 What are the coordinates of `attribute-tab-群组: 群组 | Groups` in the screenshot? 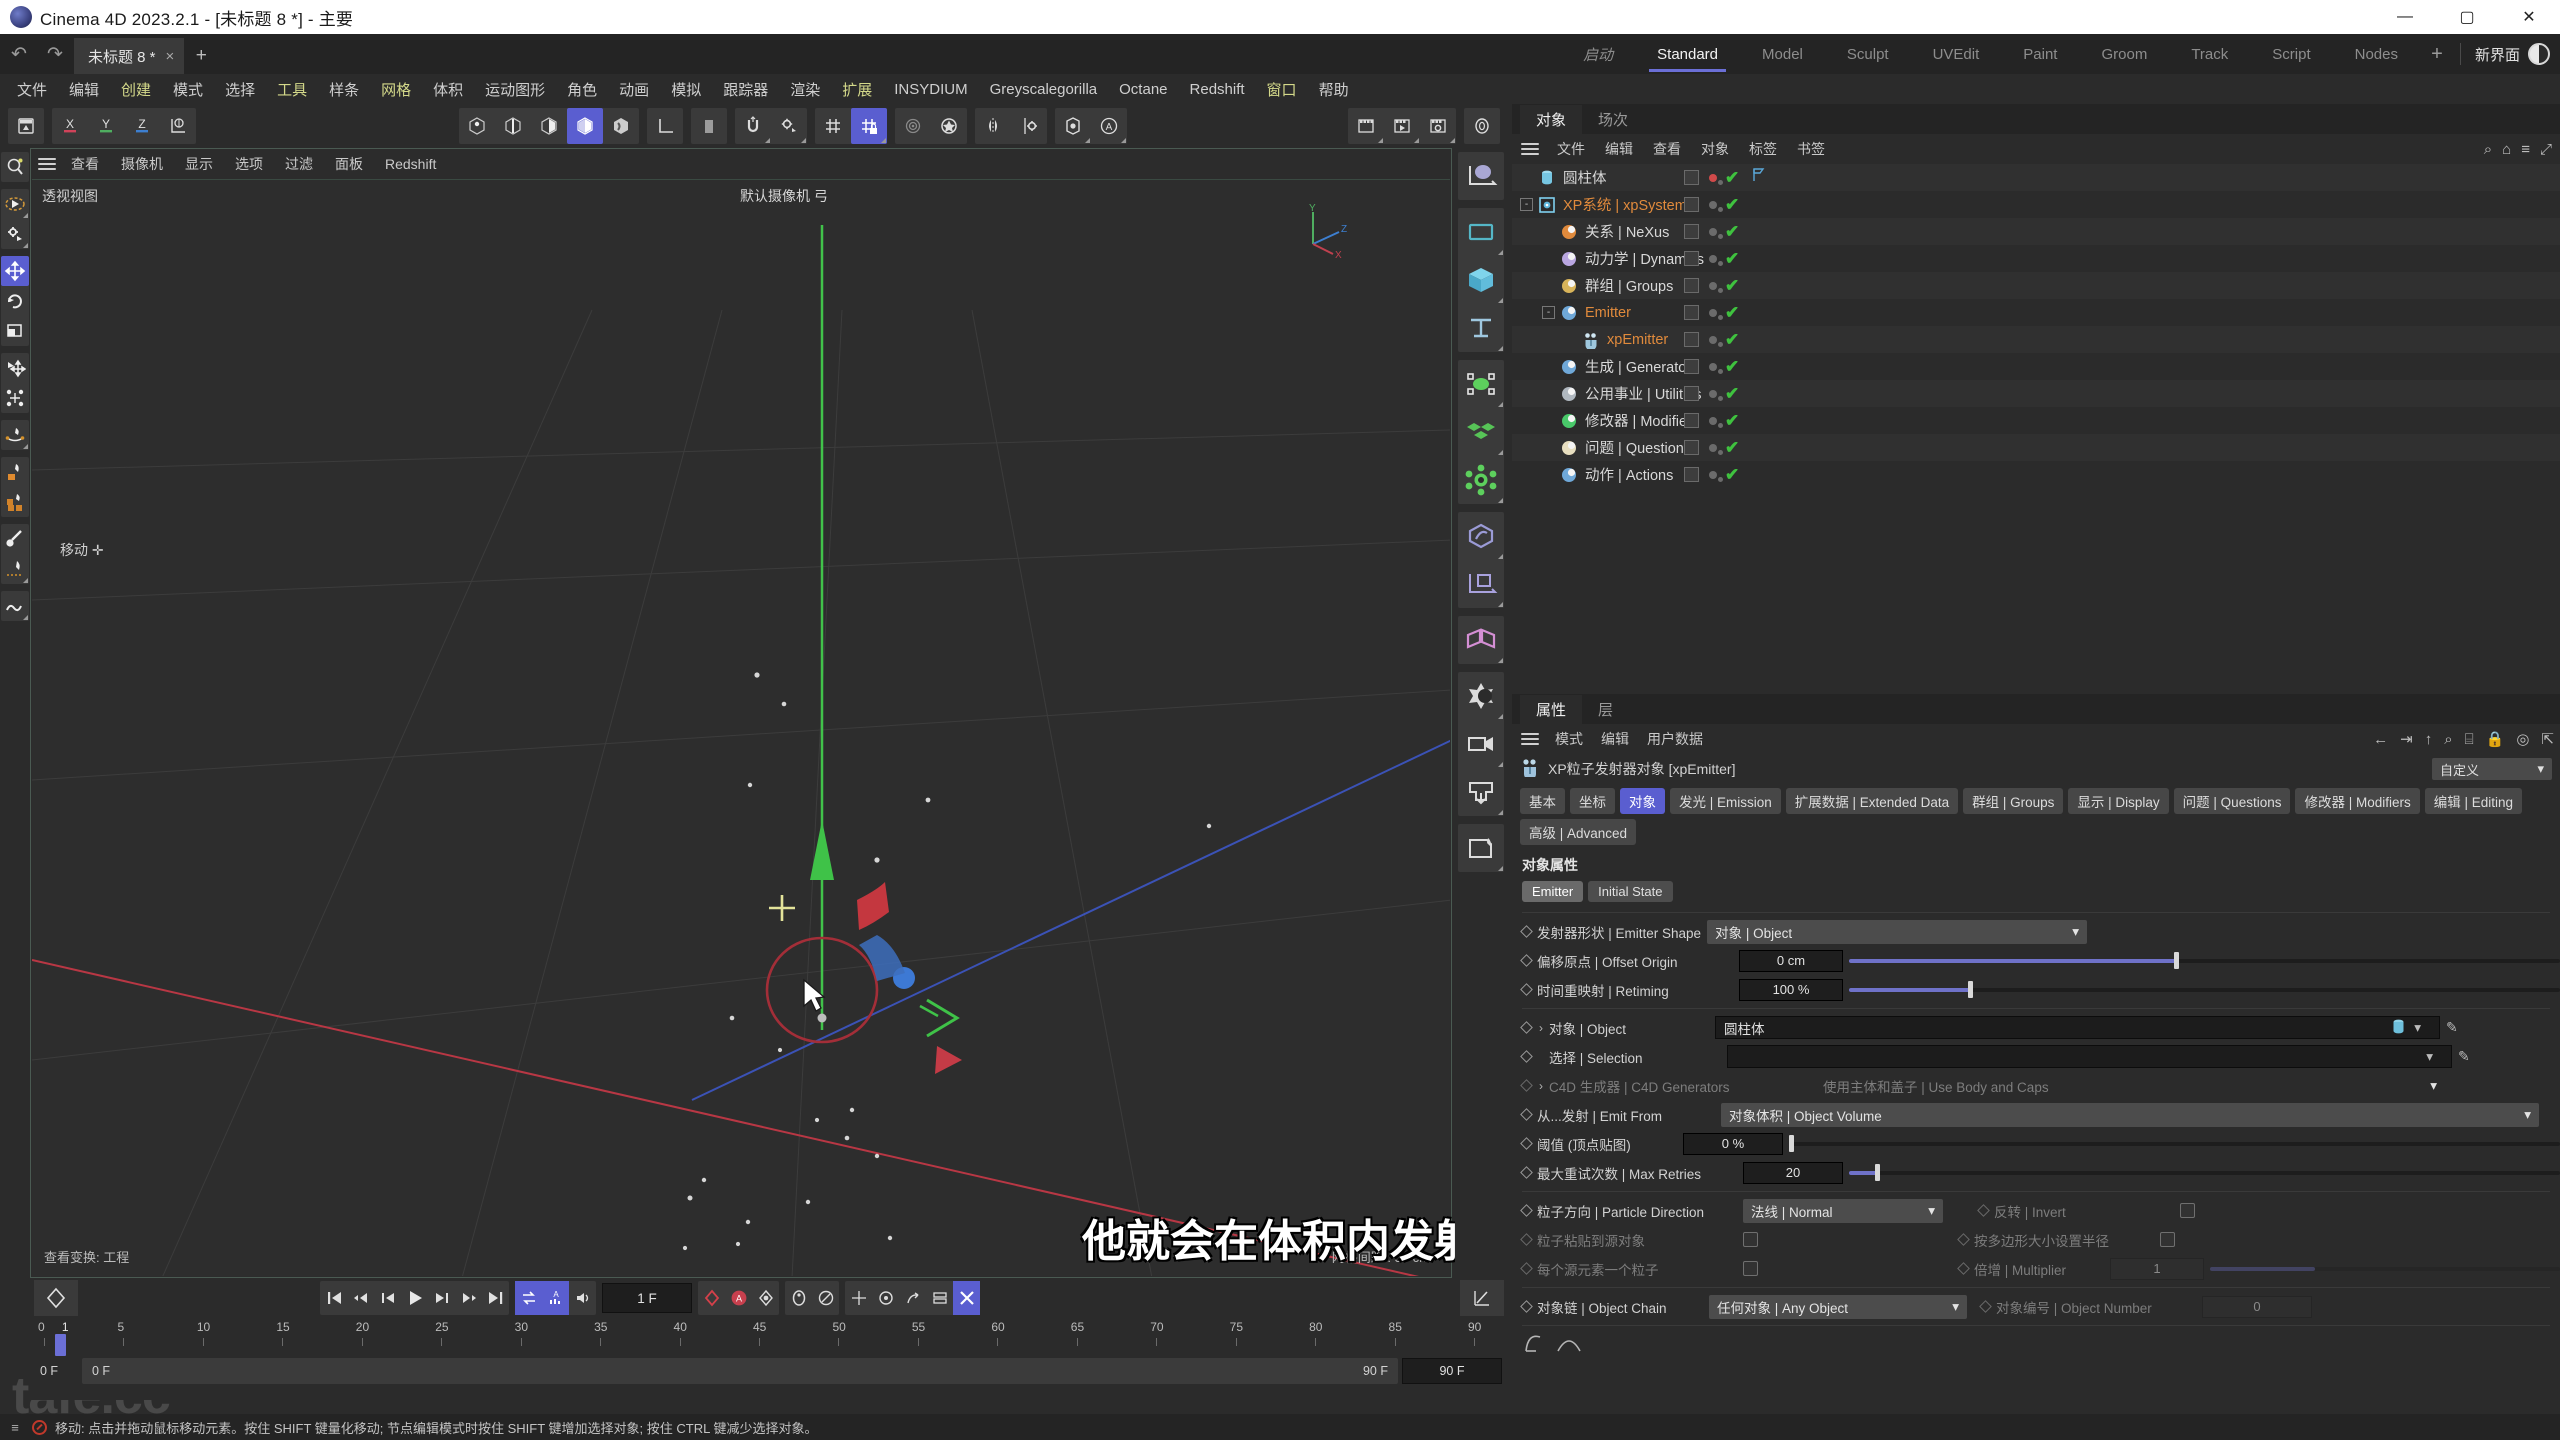 It's located at (2013, 801).